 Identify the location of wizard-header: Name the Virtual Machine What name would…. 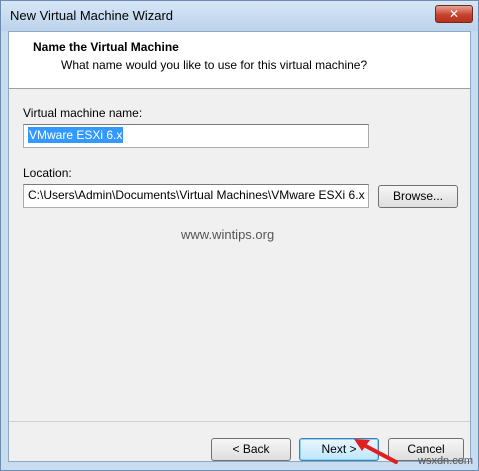
(239, 60).